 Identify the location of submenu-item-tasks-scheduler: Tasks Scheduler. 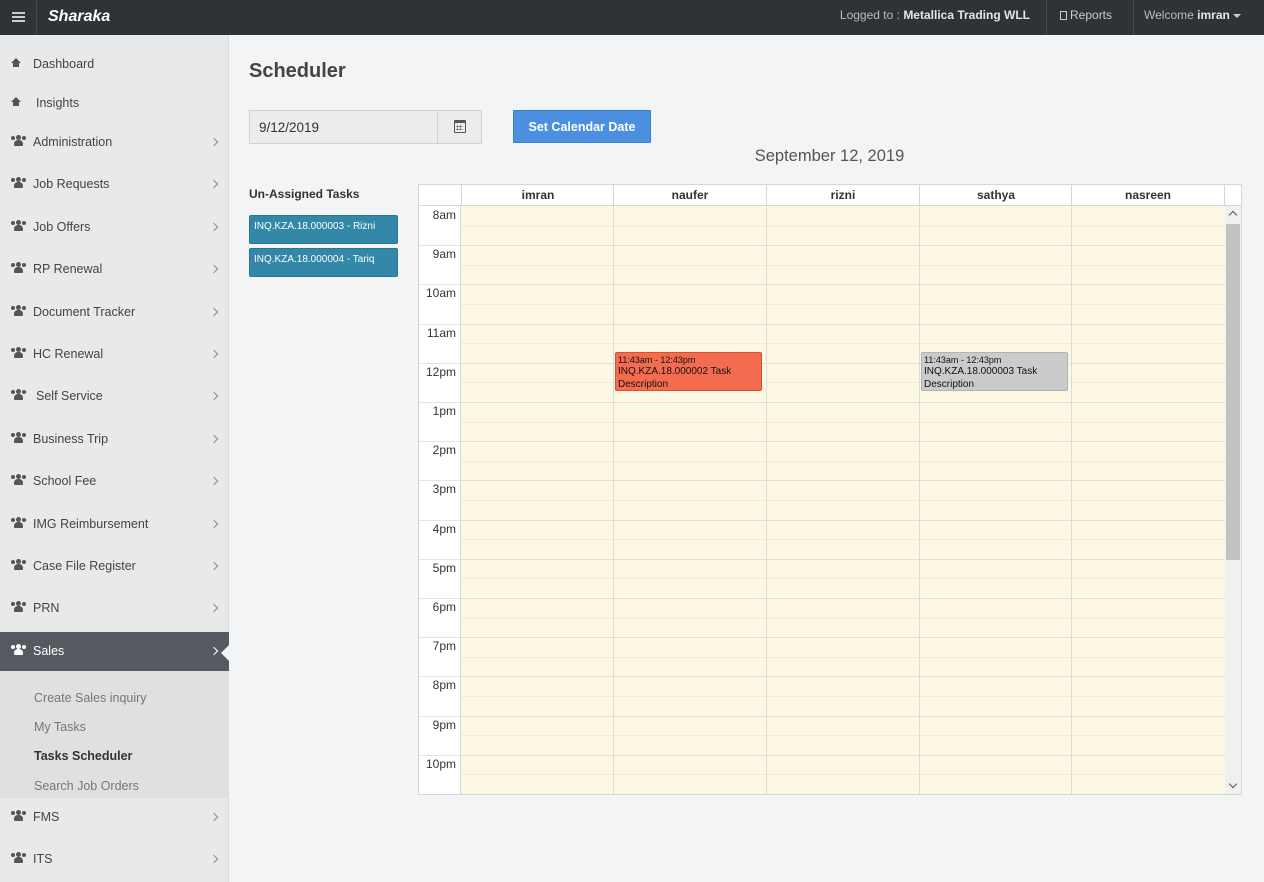
(83, 756).